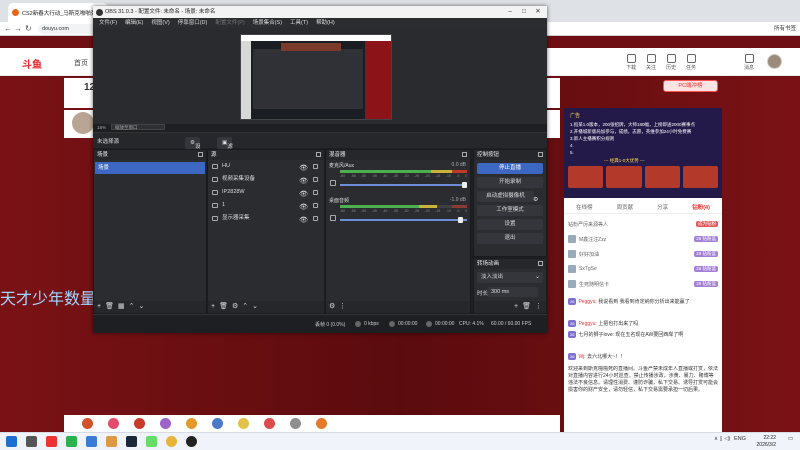  I want to click on tab-weekly: 周贡献, so click(625, 207).